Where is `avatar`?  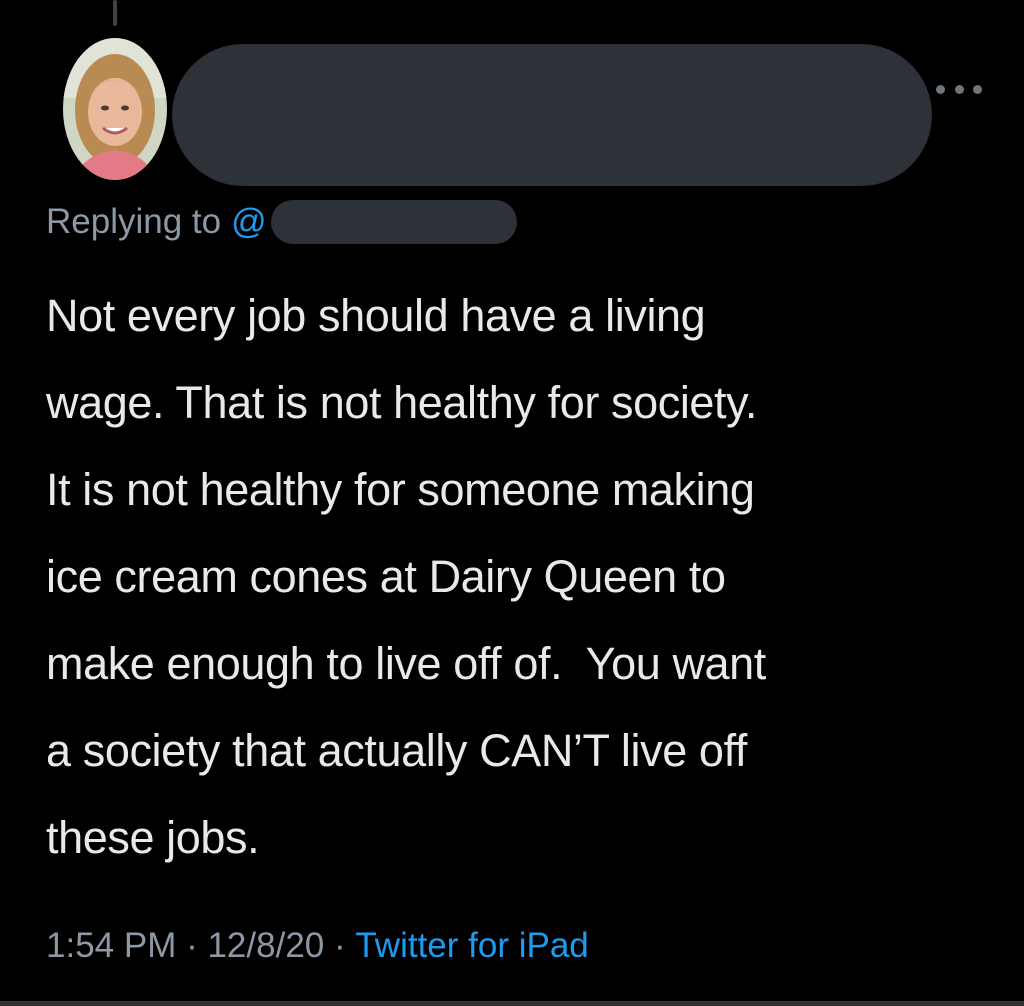 avatar is located at coordinates (115, 109).